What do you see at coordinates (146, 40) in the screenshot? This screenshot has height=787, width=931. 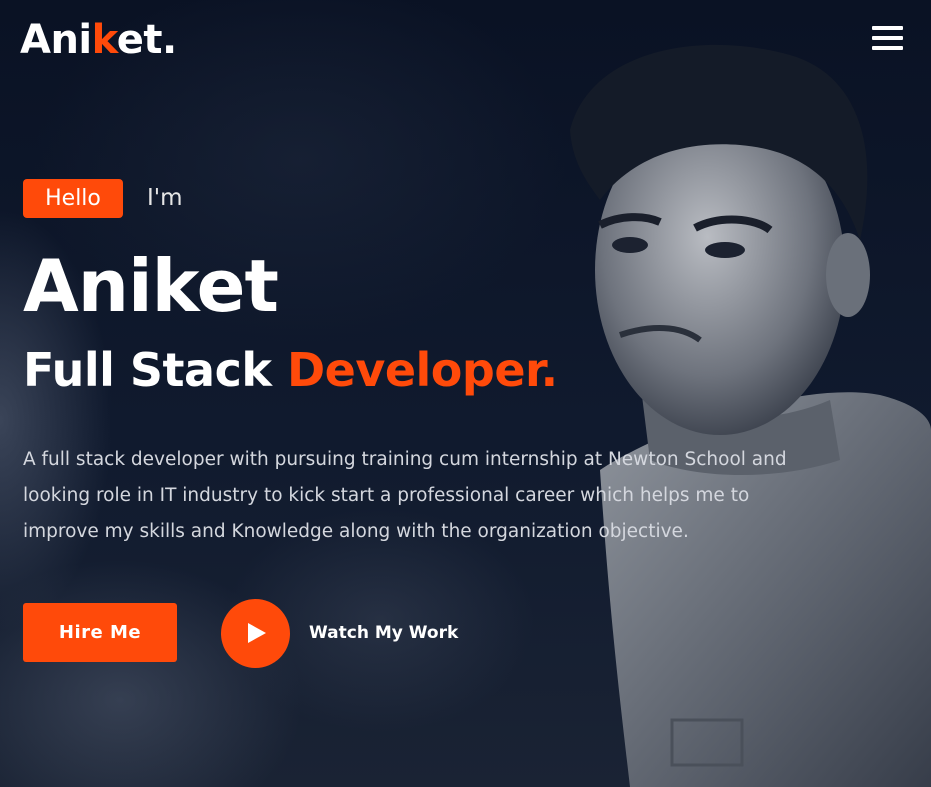 I see `logo-suffix: et.` at bounding box center [146, 40].